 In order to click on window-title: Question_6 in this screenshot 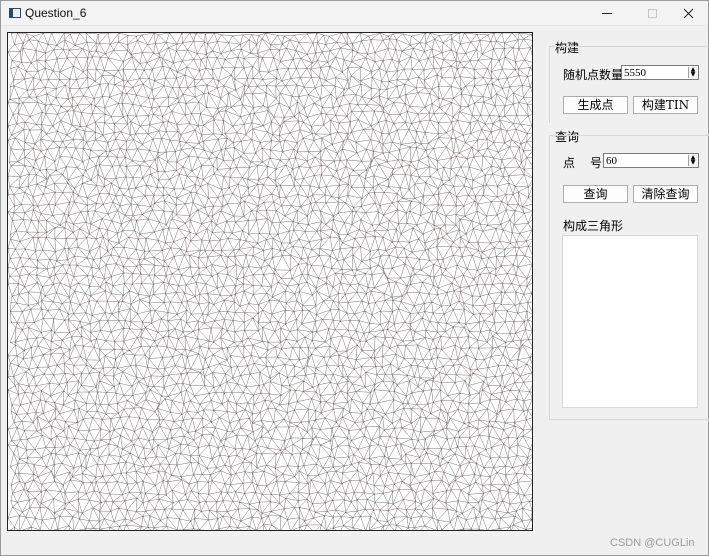, I will do `click(56, 13)`.